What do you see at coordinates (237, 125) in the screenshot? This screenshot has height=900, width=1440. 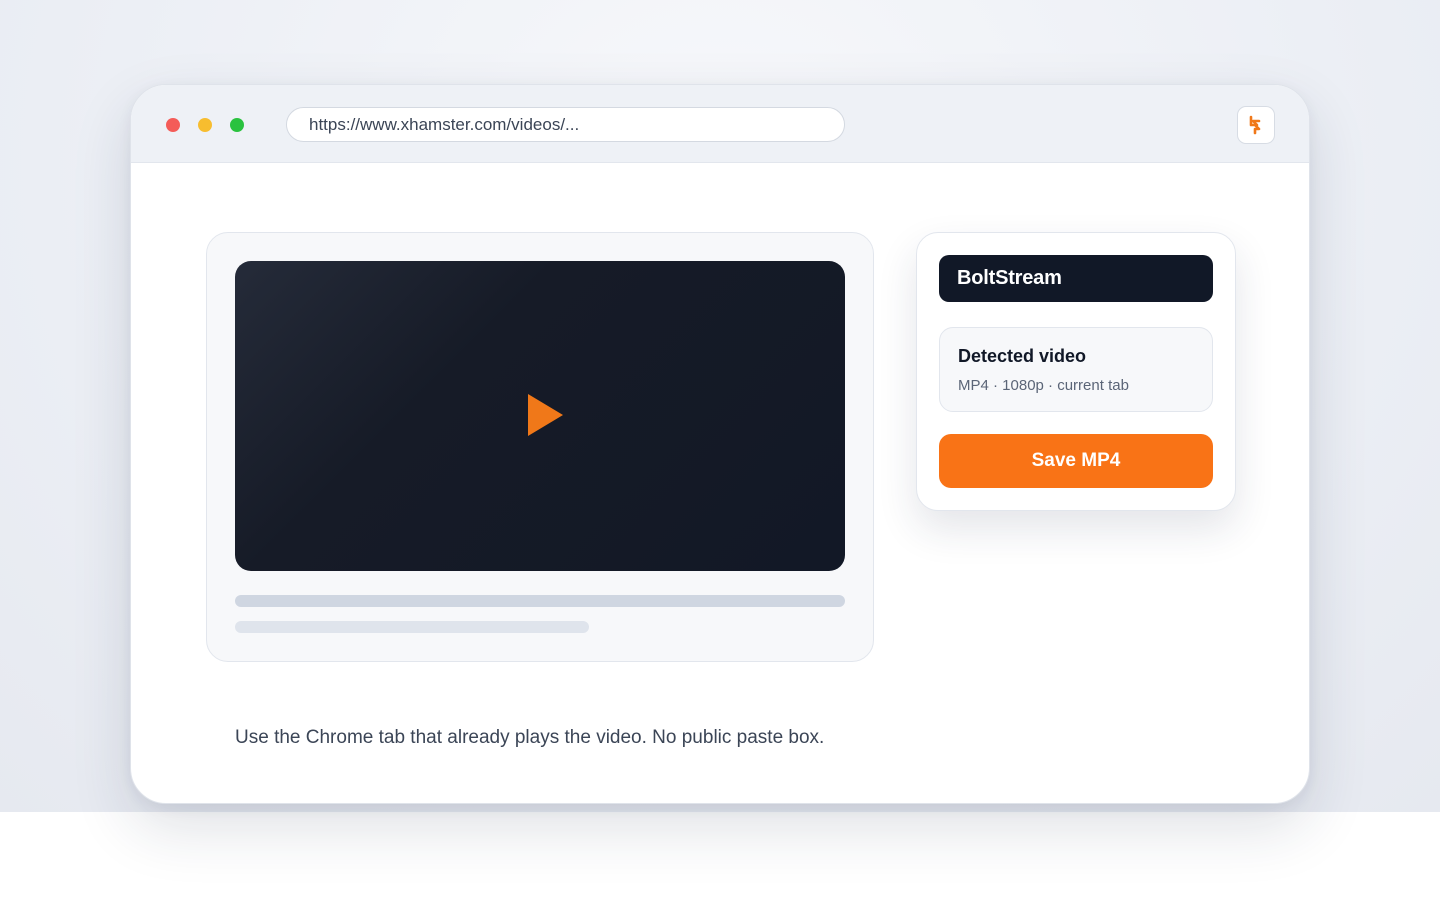 I see `maximize-window-button` at bounding box center [237, 125].